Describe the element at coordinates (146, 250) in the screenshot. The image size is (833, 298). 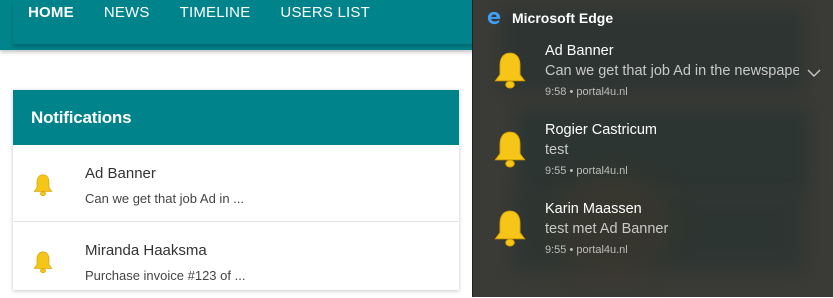
I see `notification-title: Miranda Haaksma` at that location.